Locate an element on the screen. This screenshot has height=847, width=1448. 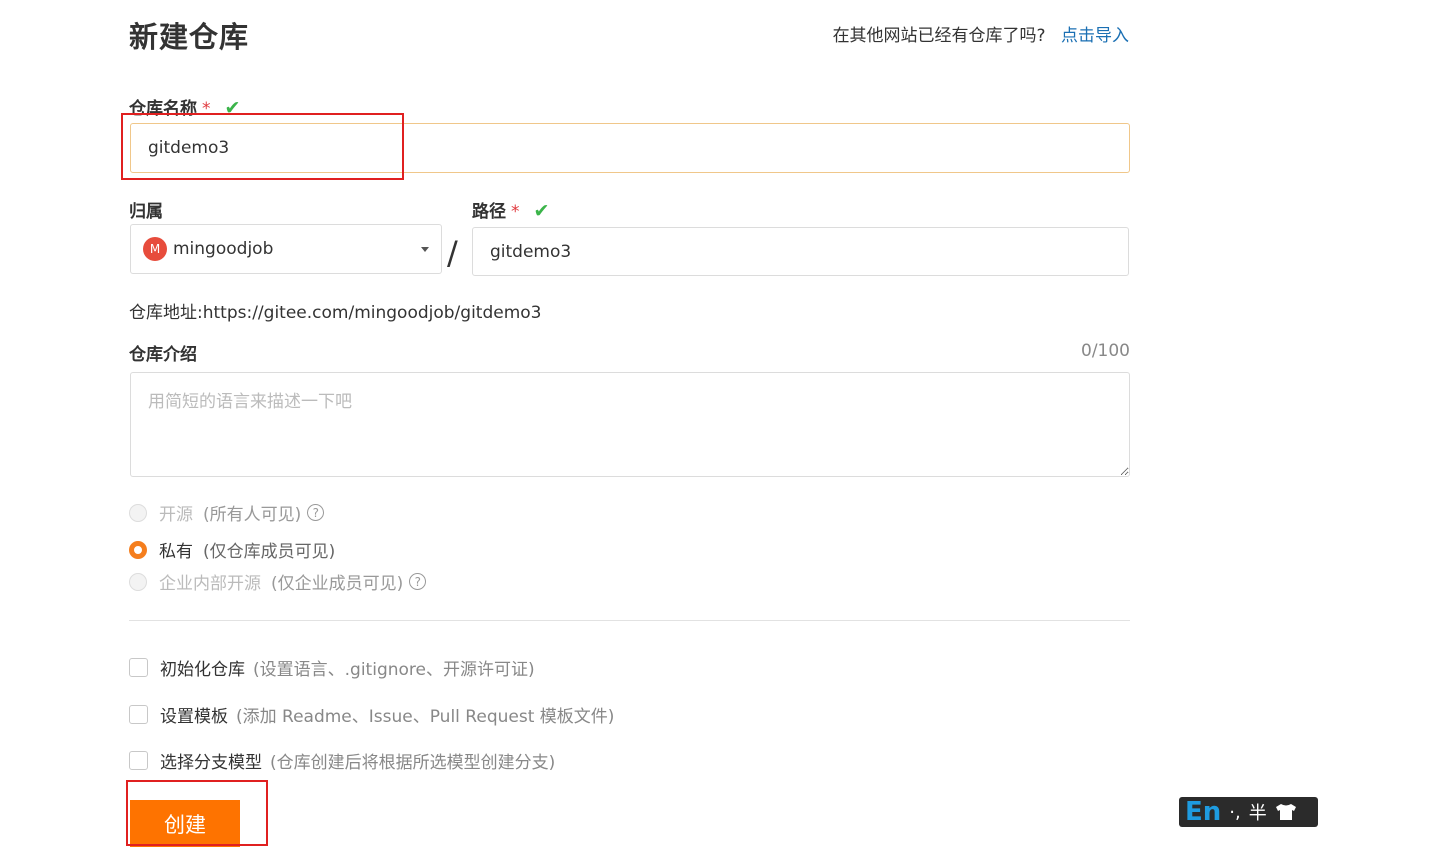
radio-private: 私有 (仅仓库成员可见) is located at coordinates (232, 549).